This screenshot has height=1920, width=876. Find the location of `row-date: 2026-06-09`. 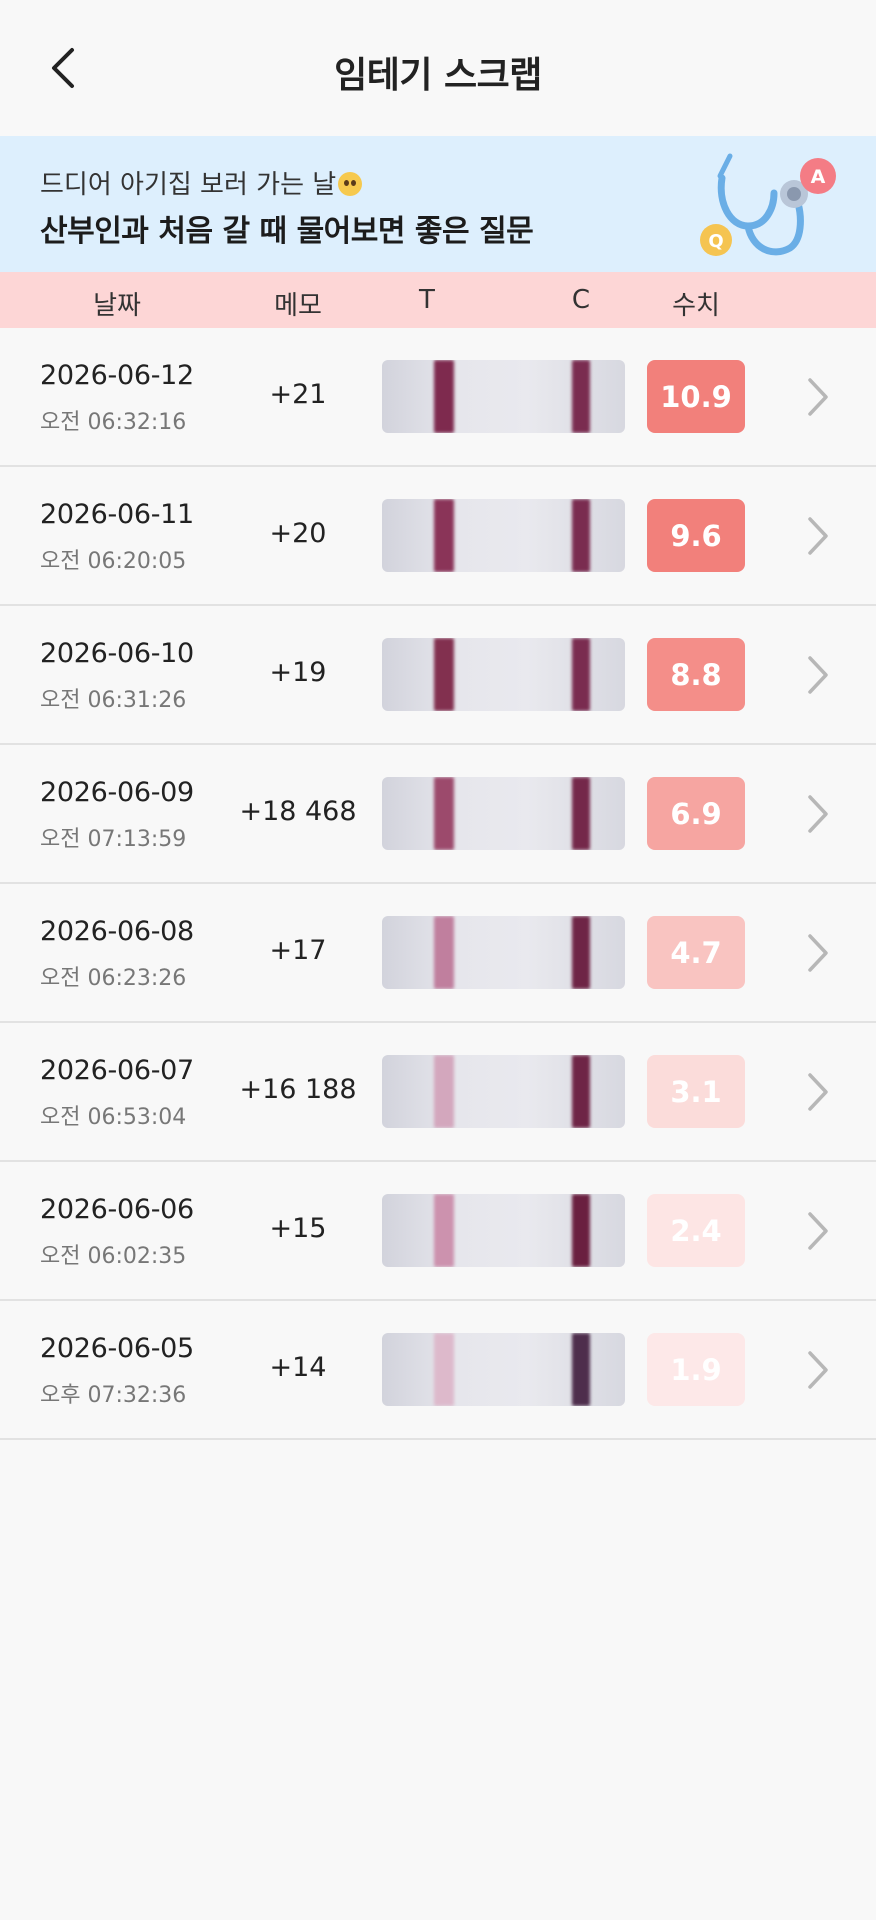

row-date: 2026-06-09 is located at coordinates (117, 792).